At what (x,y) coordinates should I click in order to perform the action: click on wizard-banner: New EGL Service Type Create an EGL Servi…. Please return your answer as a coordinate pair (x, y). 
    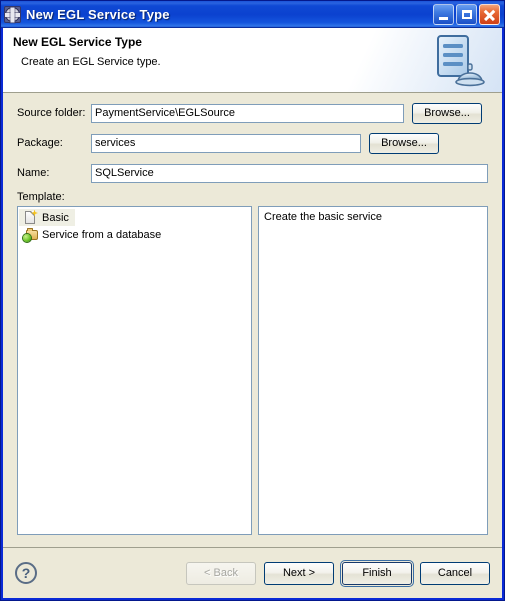
    Looking at the image, I should click on (252, 60).